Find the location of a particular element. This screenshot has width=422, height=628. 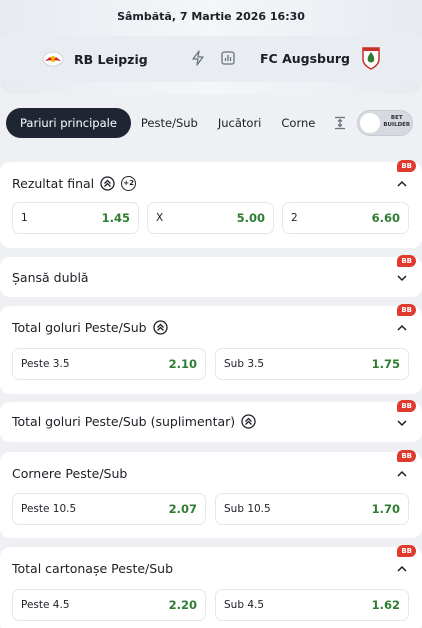

outcome-odds: 1.75 is located at coordinates (385, 364).